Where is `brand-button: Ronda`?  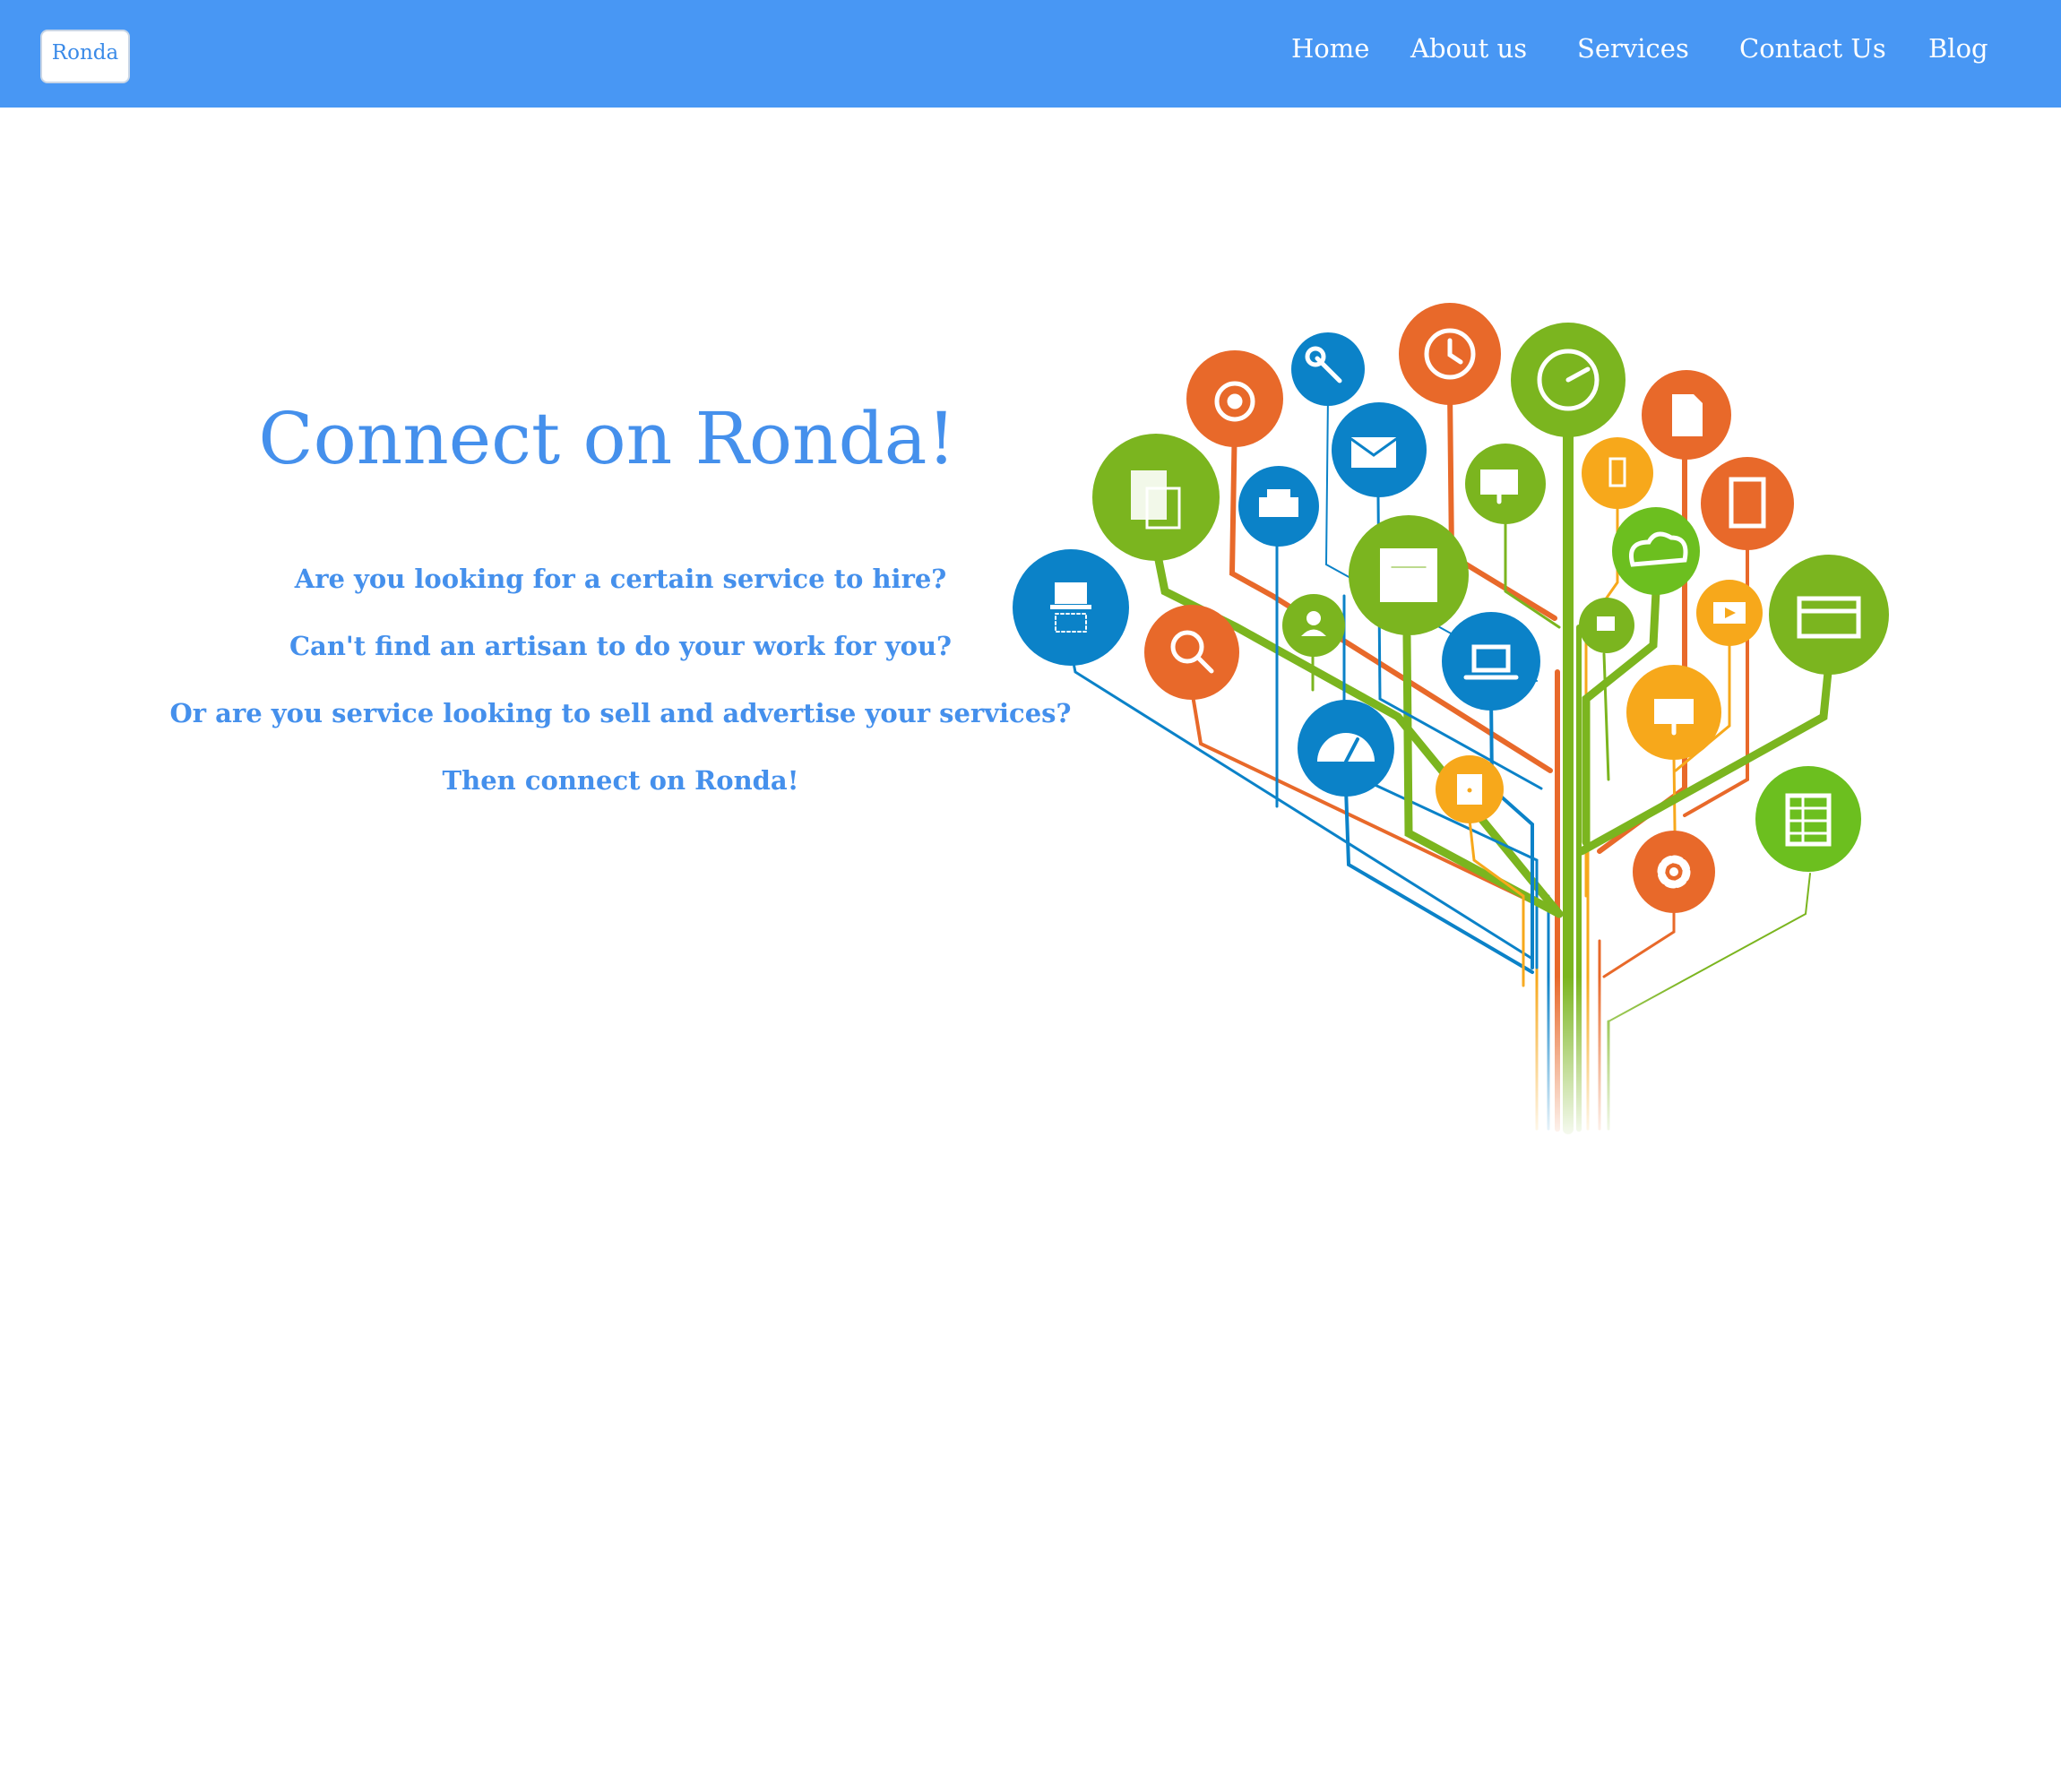
brand-button: Ronda is located at coordinates (85, 56).